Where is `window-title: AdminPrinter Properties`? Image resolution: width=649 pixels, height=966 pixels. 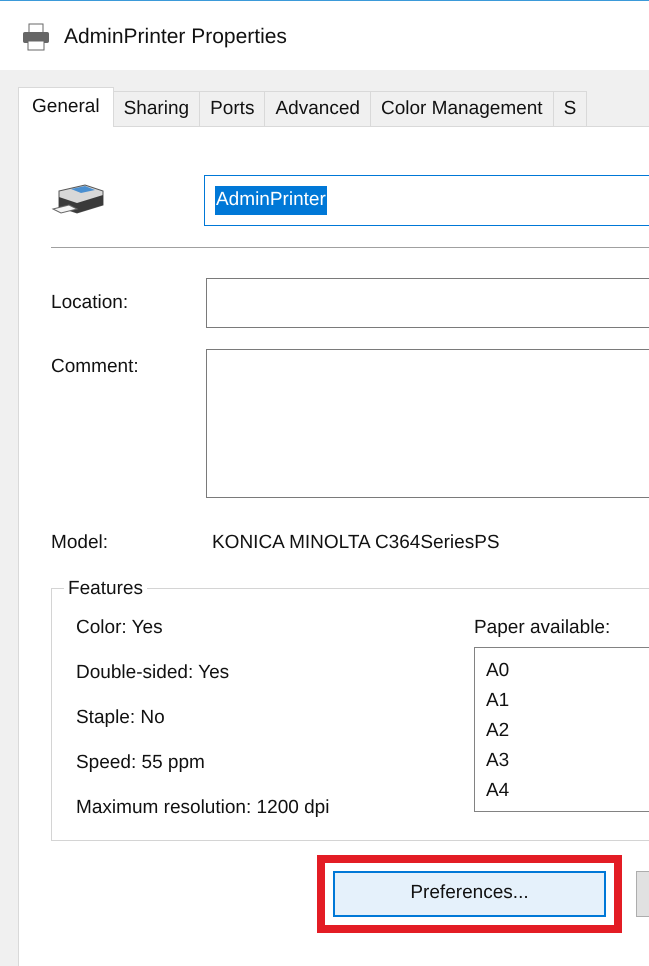
window-title: AdminPrinter Properties is located at coordinates (175, 37).